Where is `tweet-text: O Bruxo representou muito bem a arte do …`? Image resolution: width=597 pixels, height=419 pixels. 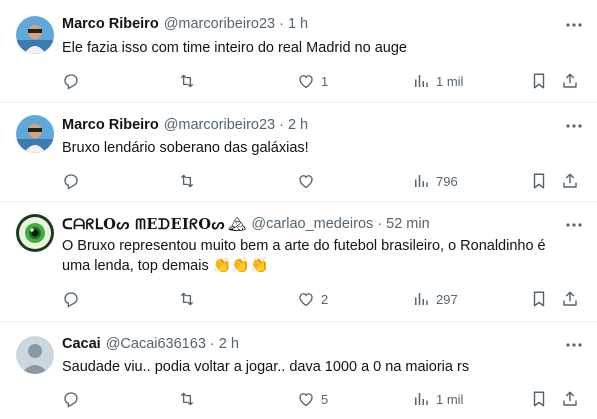
tweet-text: O Bruxo representou muito bem a arte do … is located at coordinates (318, 256).